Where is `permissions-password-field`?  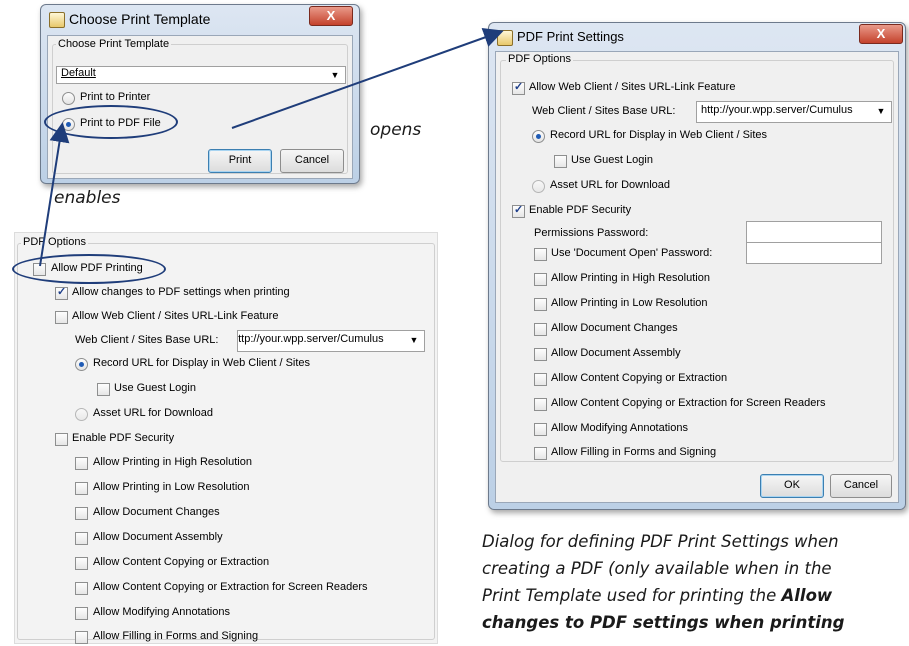
permissions-password-field is located at coordinates (814, 232).